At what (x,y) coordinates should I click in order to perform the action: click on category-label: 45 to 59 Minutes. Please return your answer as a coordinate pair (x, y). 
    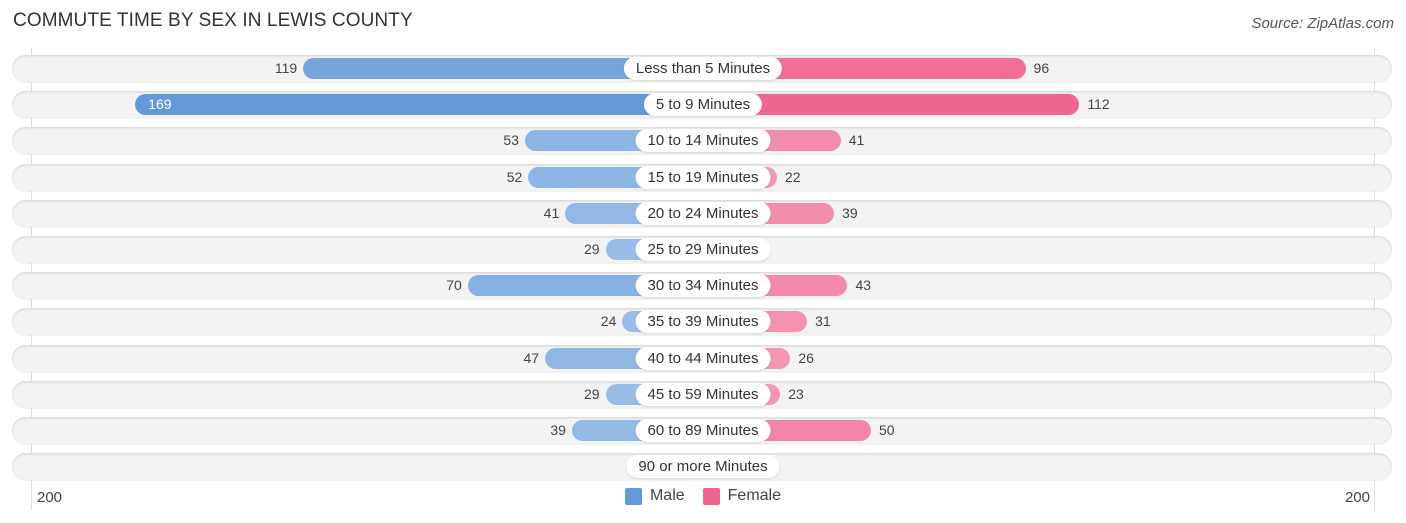
    Looking at the image, I should click on (703, 394).